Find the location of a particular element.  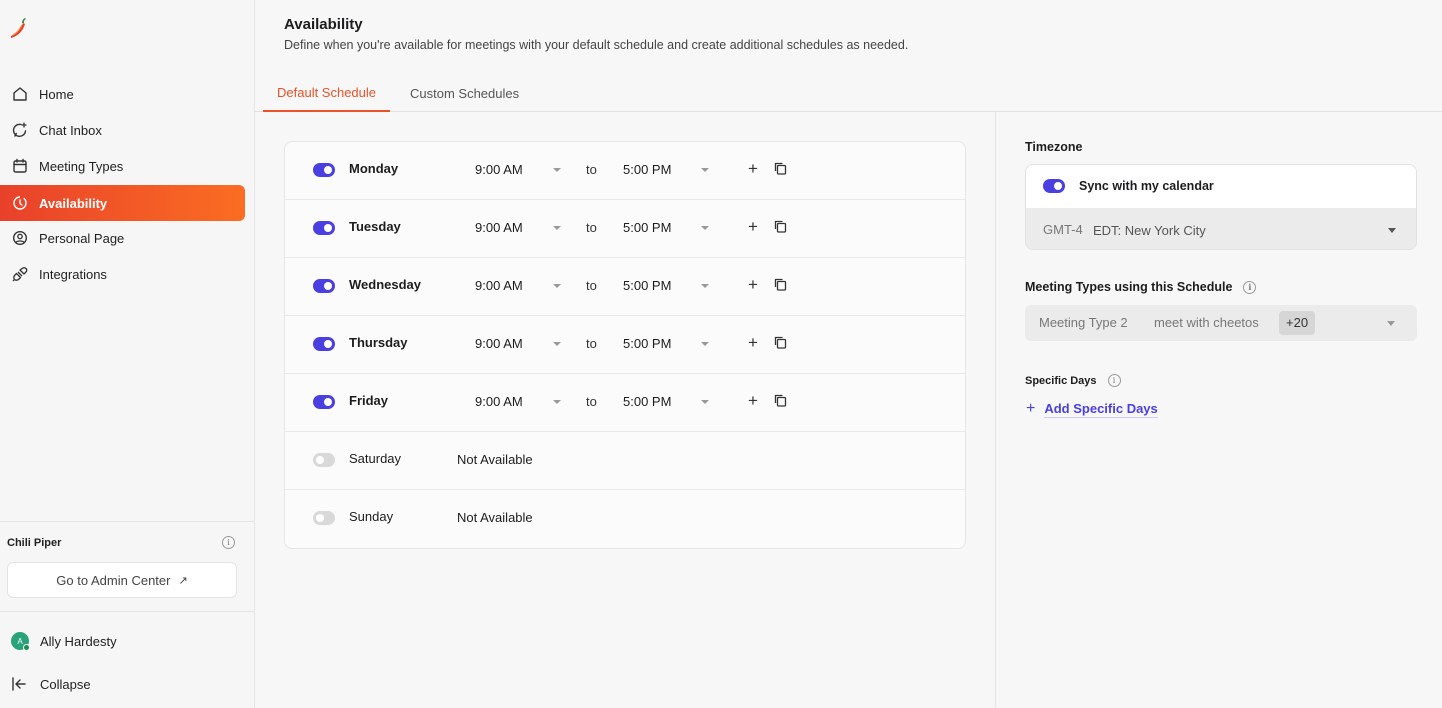

sidebar-item-label: Integrations is located at coordinates (73, 274).